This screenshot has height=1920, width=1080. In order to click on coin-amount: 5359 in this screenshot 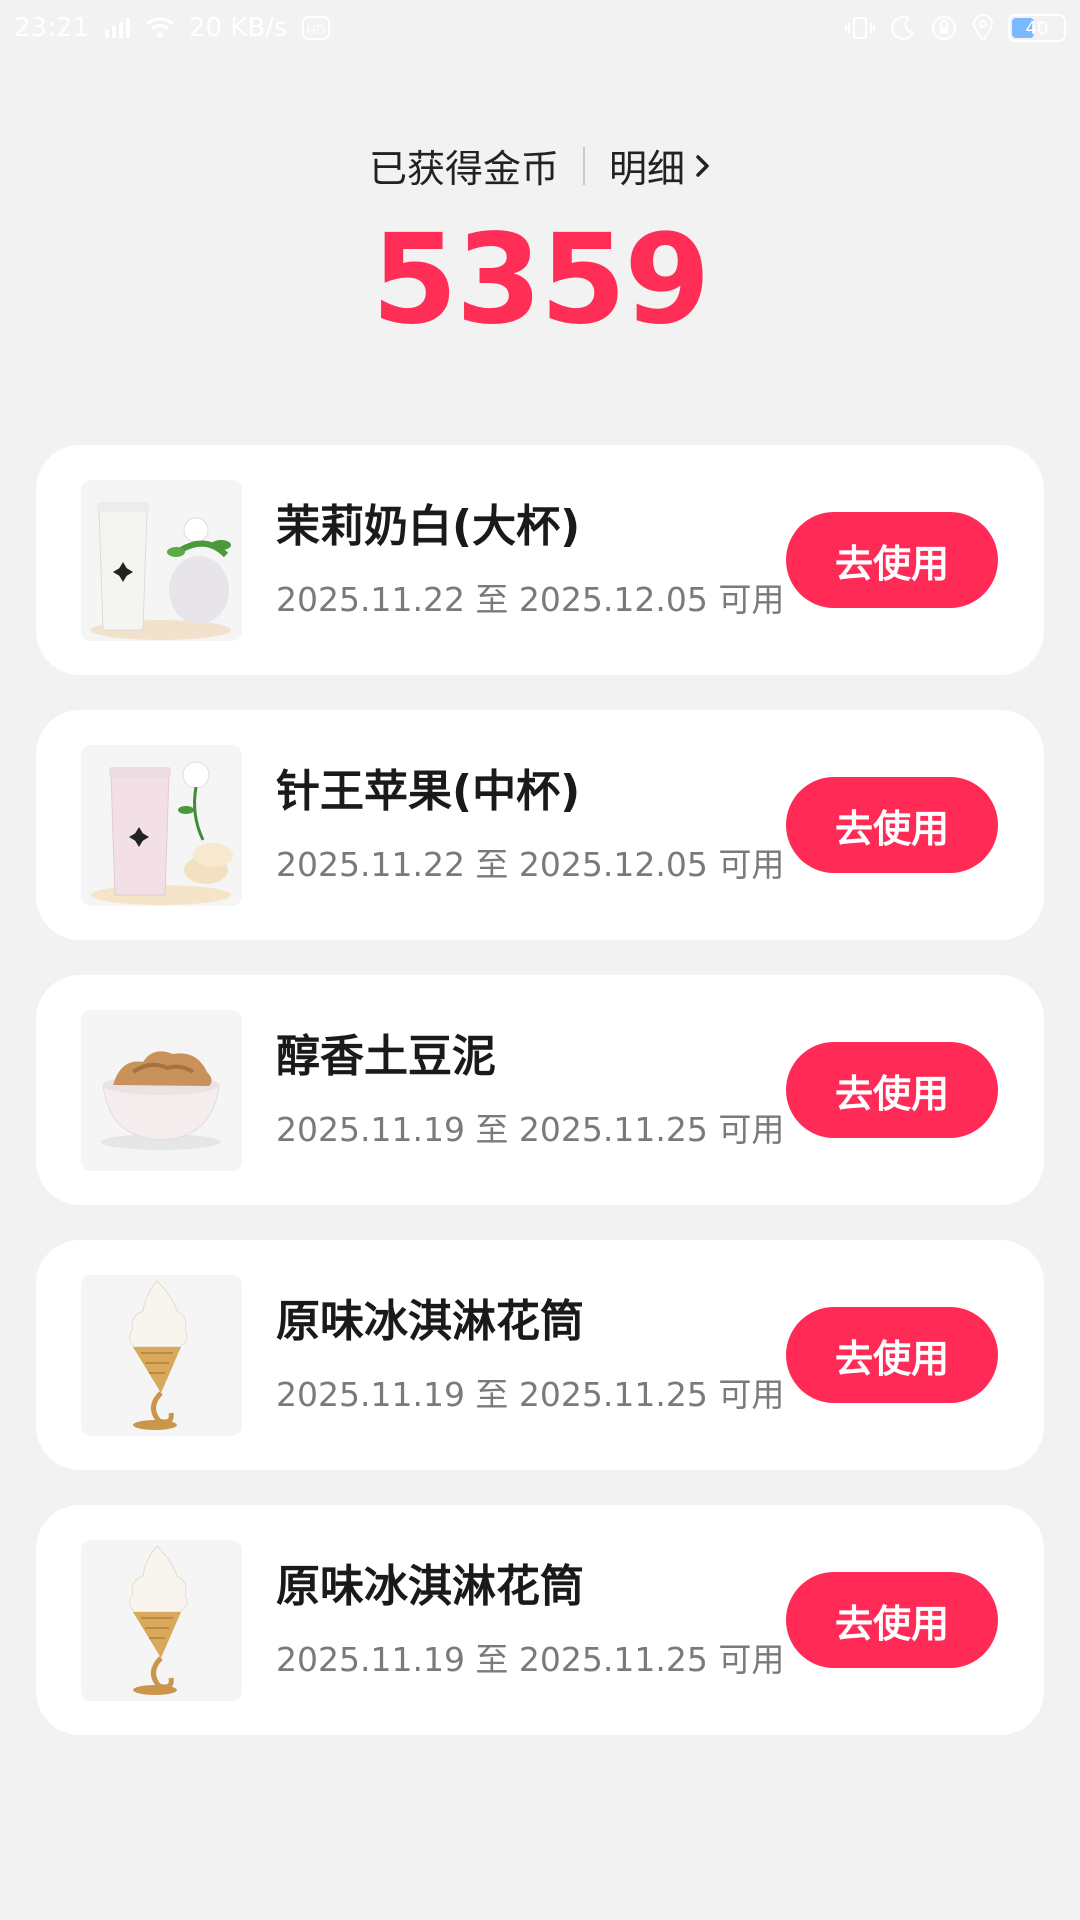, I will do `click(540, 280)`.